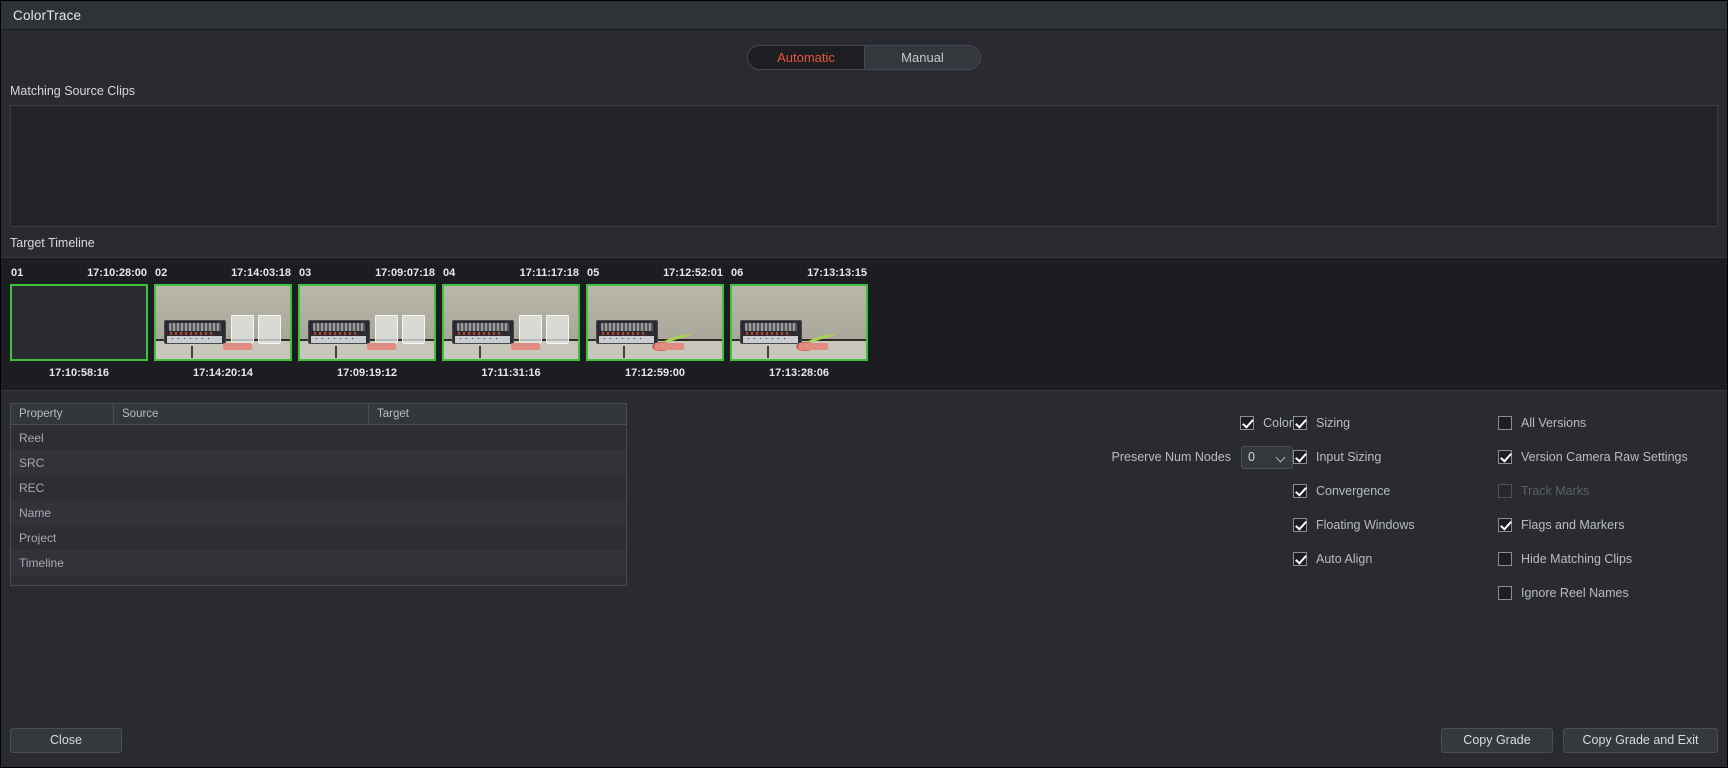 This screenshot has width=1728, height=768. What do you see at coordinates (66, 740) in the screenshot?
I see `close-button: Close` at bounding box center [66, 740].